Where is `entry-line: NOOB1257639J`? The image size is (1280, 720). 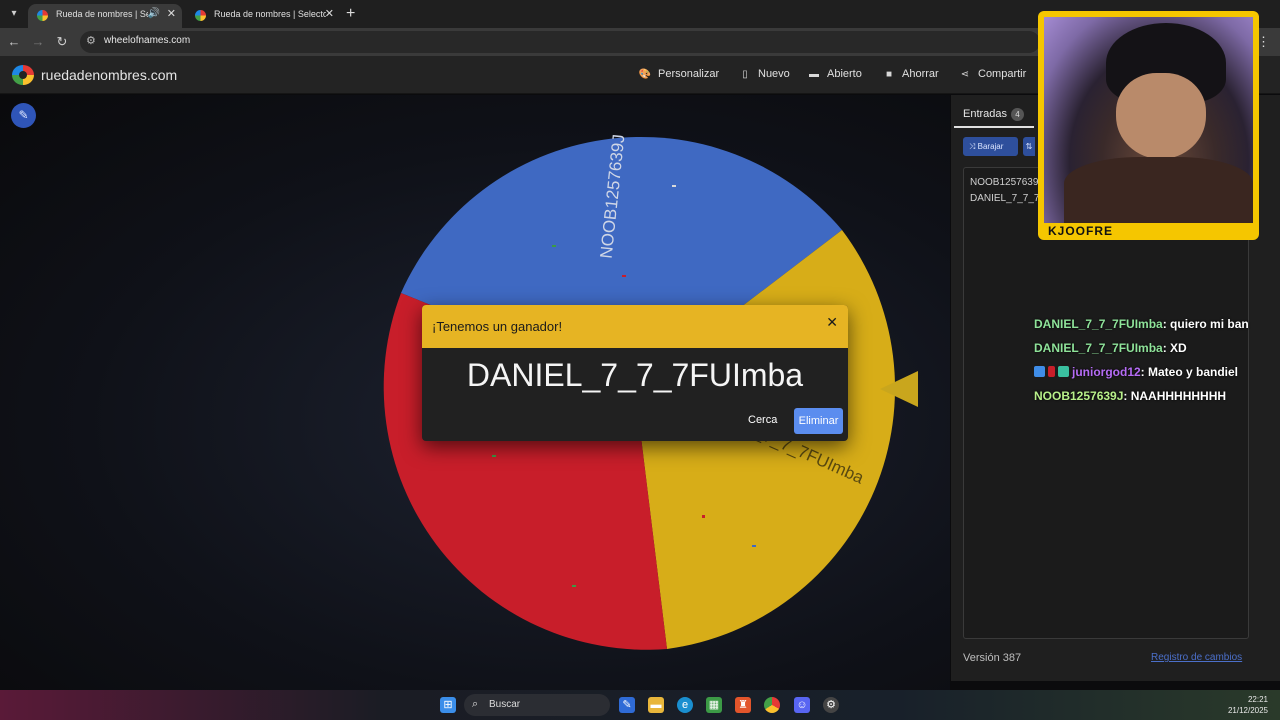 entry-line: NOOB1257639J is located at coordinates (1007, 182).